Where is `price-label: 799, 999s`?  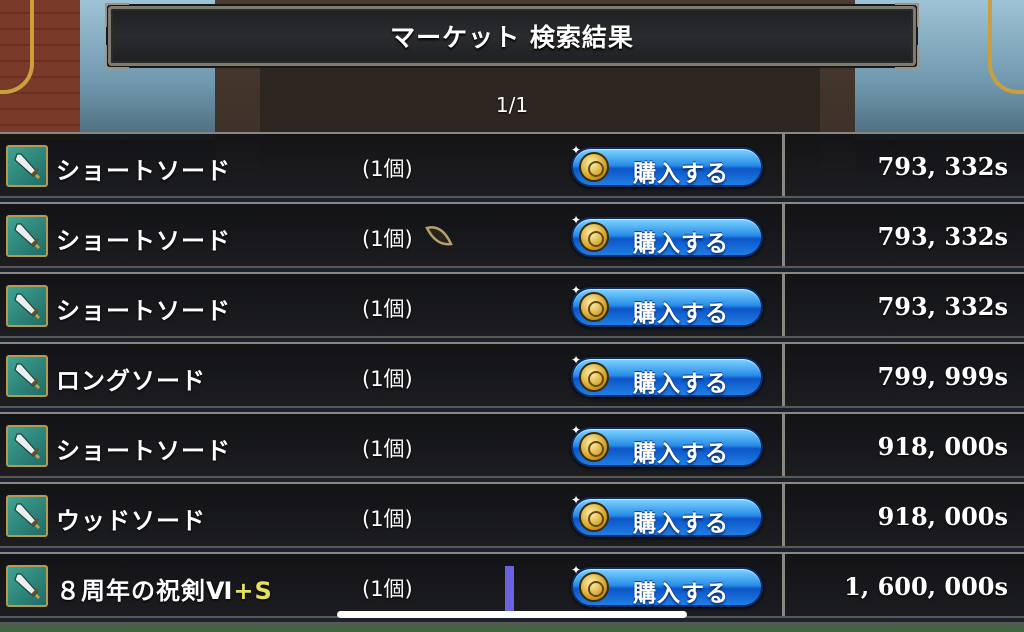 price-label: 799, 999s is located at coordinates (942, 376).